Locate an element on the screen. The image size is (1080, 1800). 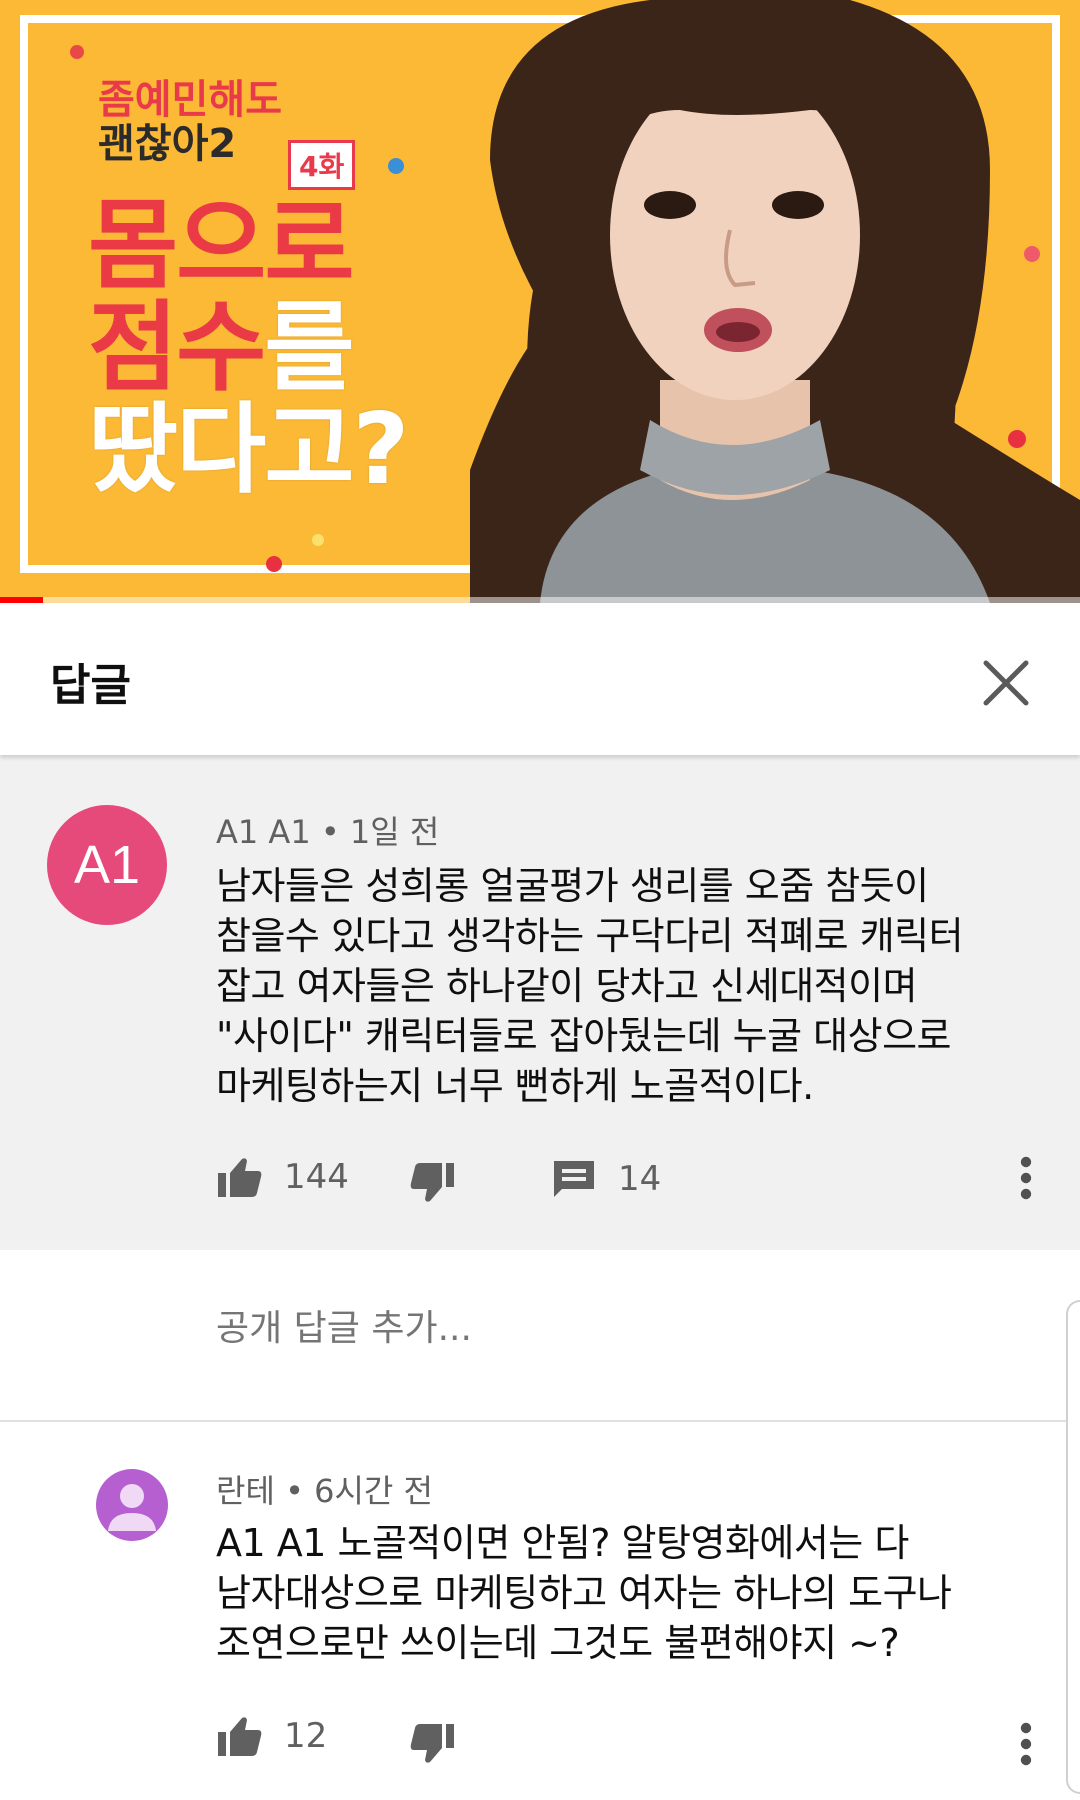
show-logo: 좀예민해도 괜찮아2 is located at coordinates (190, 122).